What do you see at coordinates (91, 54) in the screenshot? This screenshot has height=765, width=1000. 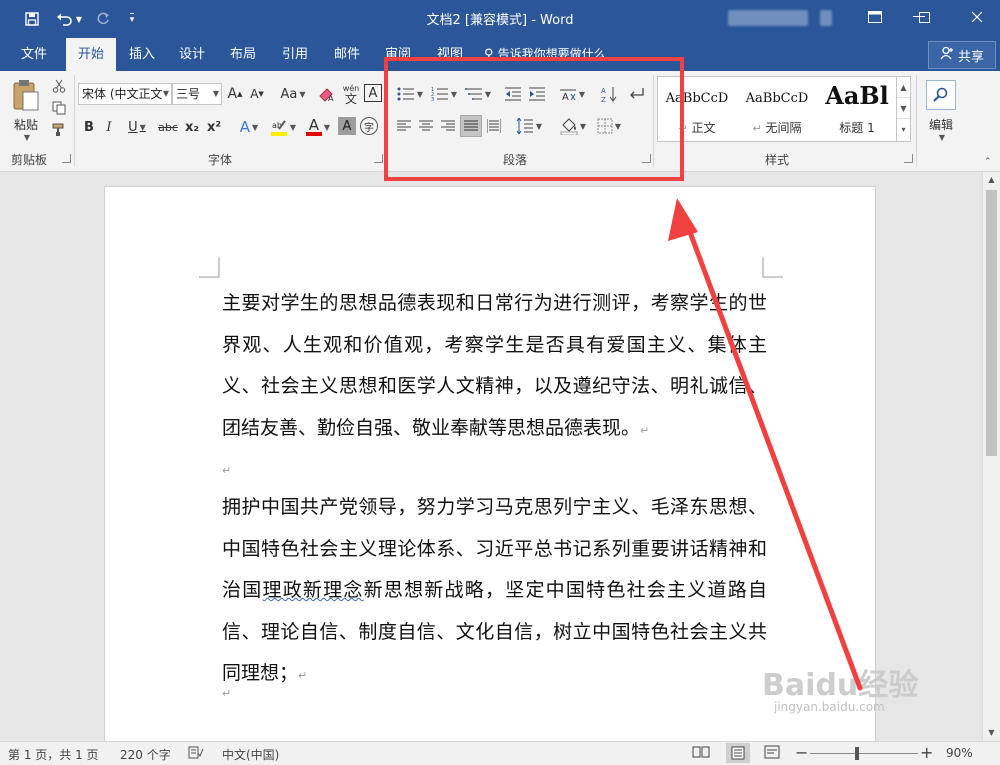 I see `tab-home: 开始` at bounding box center [91, 54].